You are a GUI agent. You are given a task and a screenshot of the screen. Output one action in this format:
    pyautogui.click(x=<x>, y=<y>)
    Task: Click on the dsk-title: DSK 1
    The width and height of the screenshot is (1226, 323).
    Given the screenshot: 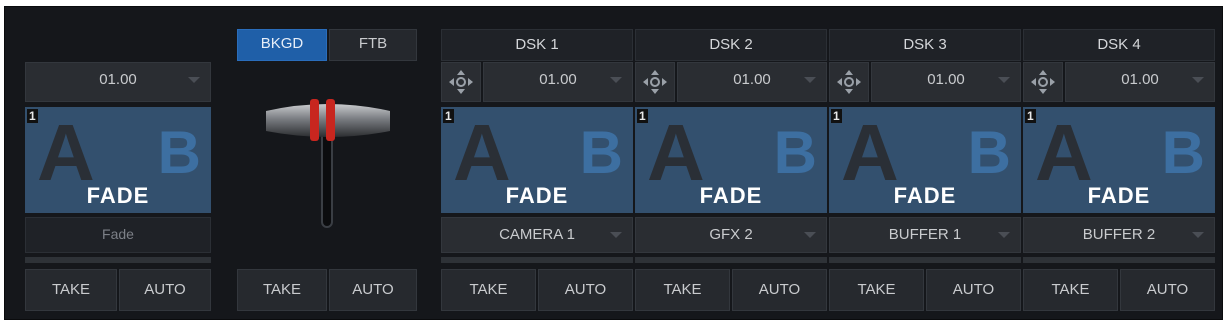 What is the action you would take?
    pyautogui.click(x=537, y=45)
    